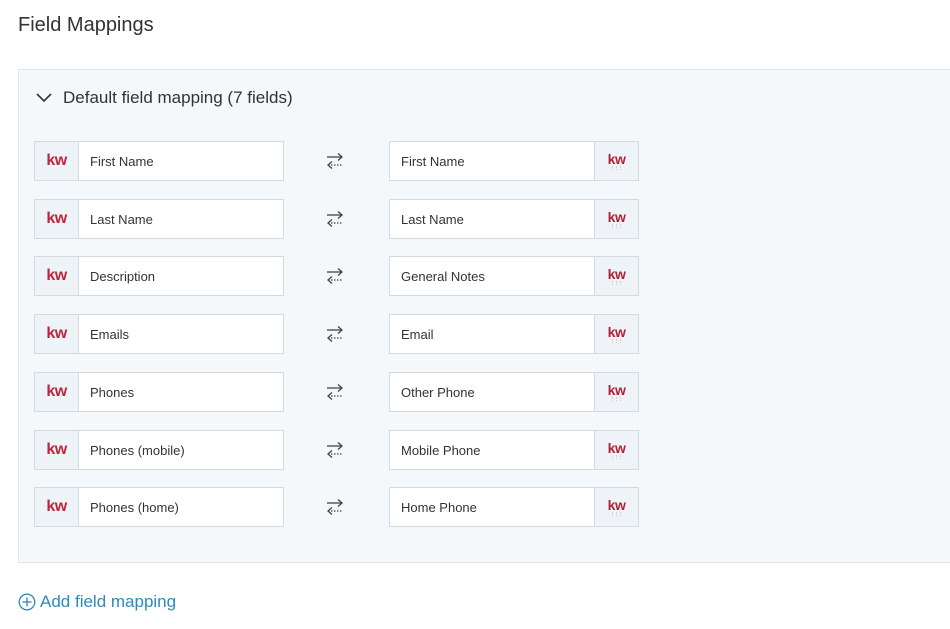  Describe the element at coordinates (121, 219) in the screenshot. I see `source-field-label: Last Name` at that location.